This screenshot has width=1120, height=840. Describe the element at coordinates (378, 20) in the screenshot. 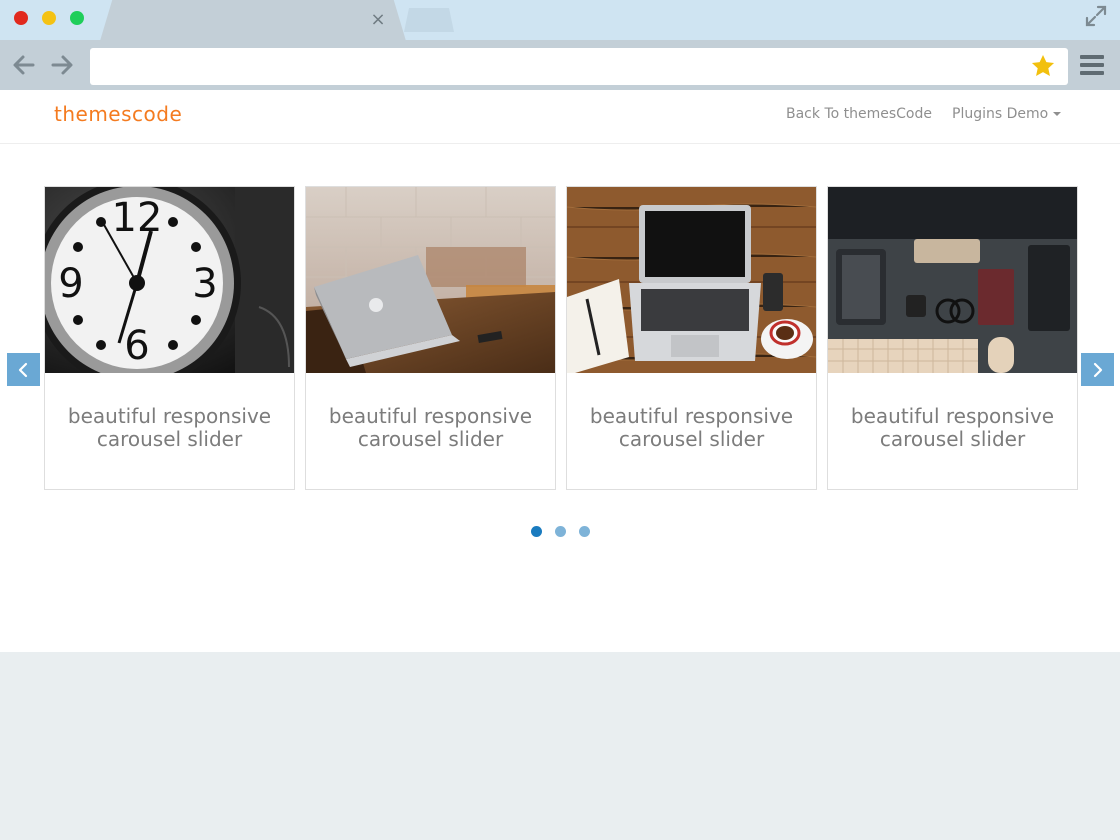

I see `tab-close-icon: ×` at that location.